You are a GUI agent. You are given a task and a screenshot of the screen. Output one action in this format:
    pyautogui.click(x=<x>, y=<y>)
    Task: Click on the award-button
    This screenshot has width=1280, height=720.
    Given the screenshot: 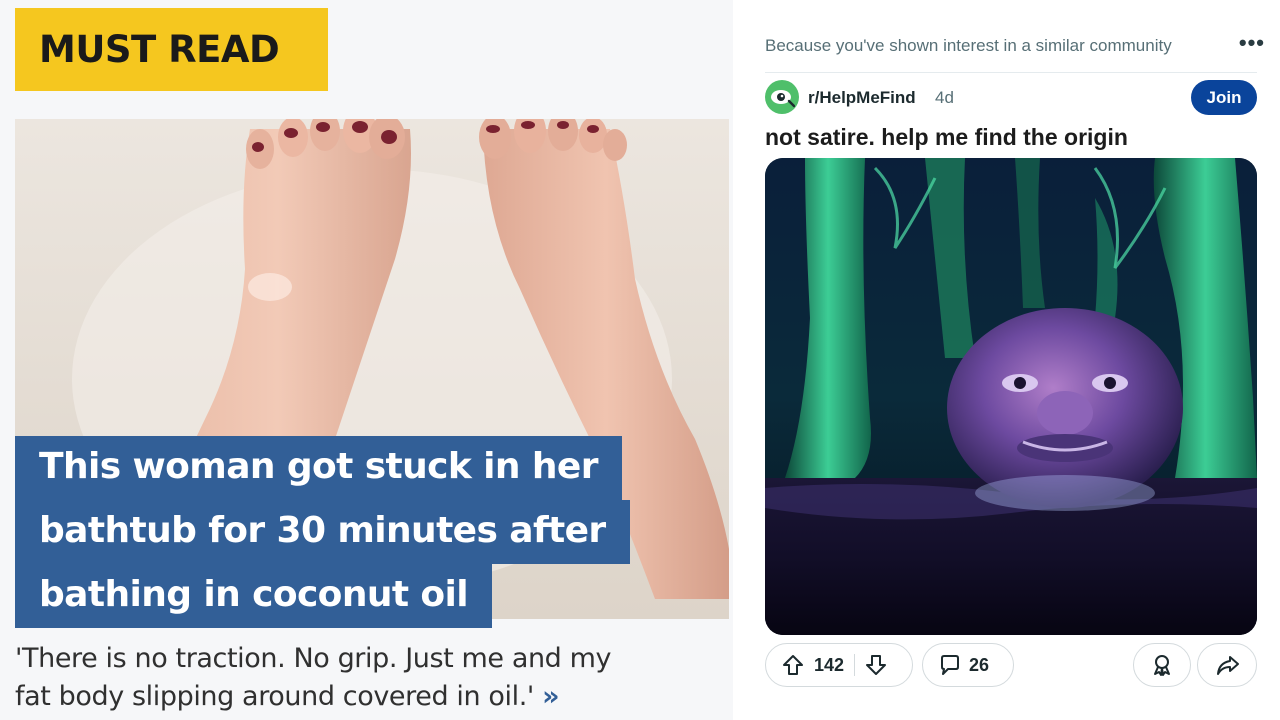 What is the action you would take?
    pyautogui.click(x=1162, y=665)
    